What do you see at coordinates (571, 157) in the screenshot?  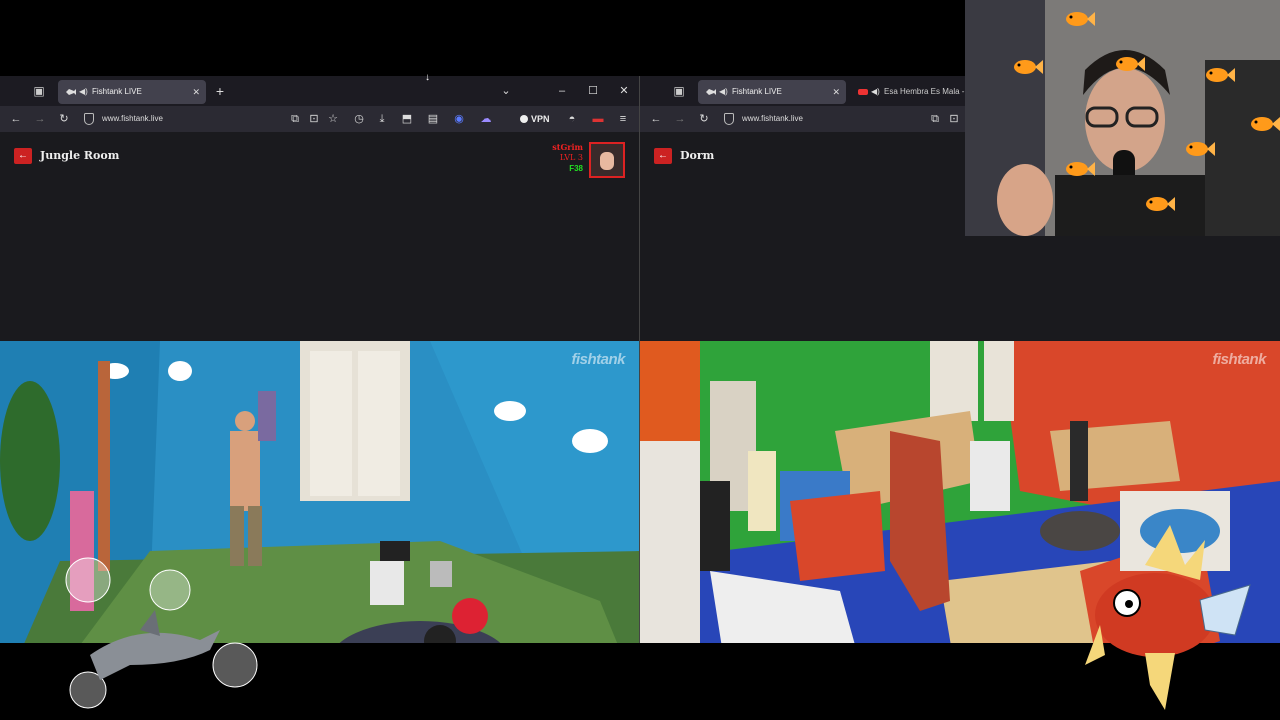 I see `user-level: LVL 3` at bounding box center [571, 157].